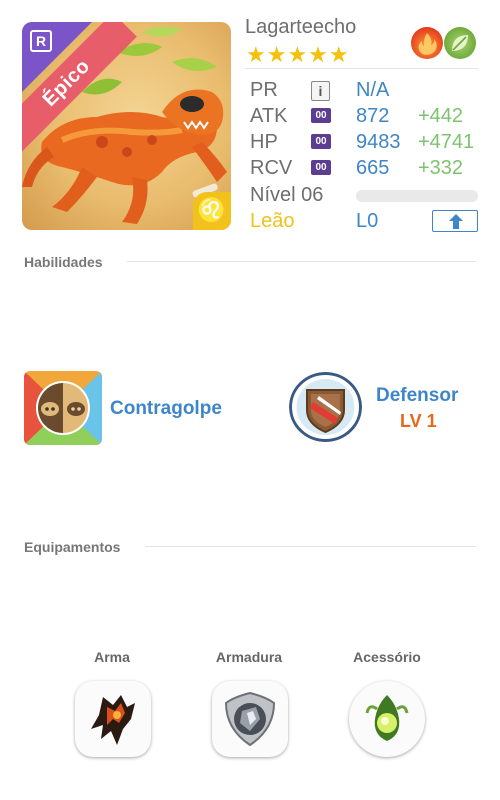  I want to click on leaf-icon, so click(460, 43).